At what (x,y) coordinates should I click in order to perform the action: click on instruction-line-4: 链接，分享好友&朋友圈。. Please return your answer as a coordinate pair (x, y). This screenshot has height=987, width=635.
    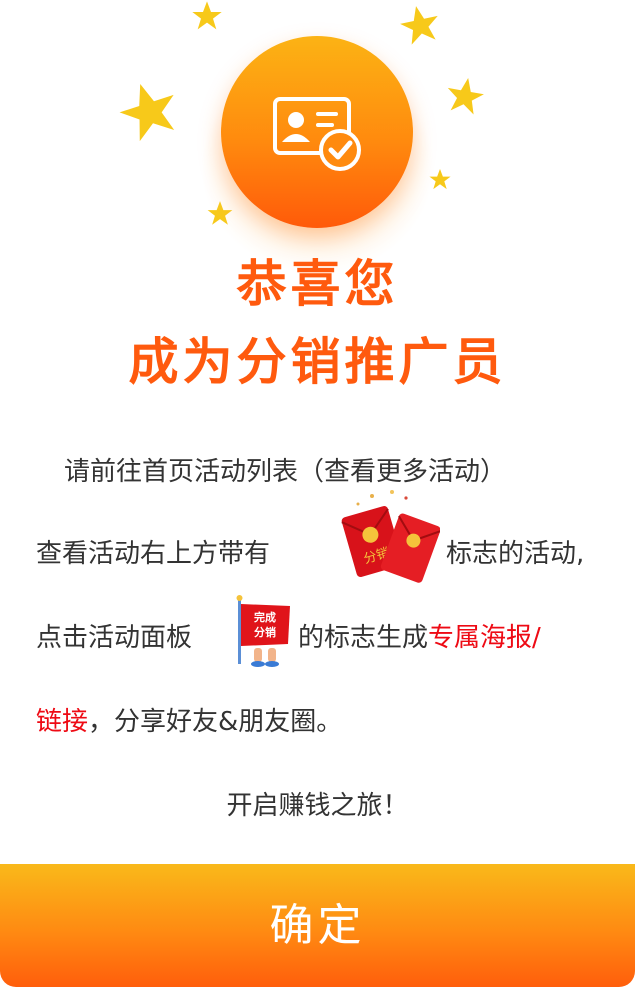
    Looking at the image, I should click on (189, 722).